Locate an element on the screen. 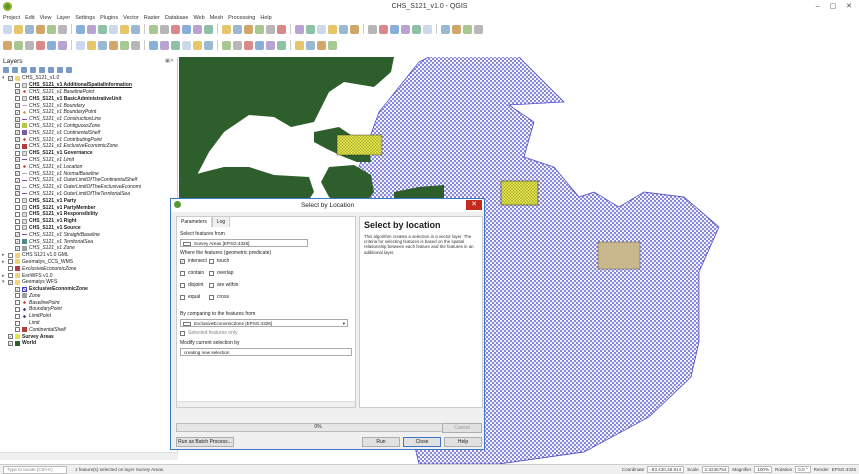  window-controls: – ▢ ✕ is located at coordinates (836, 6).